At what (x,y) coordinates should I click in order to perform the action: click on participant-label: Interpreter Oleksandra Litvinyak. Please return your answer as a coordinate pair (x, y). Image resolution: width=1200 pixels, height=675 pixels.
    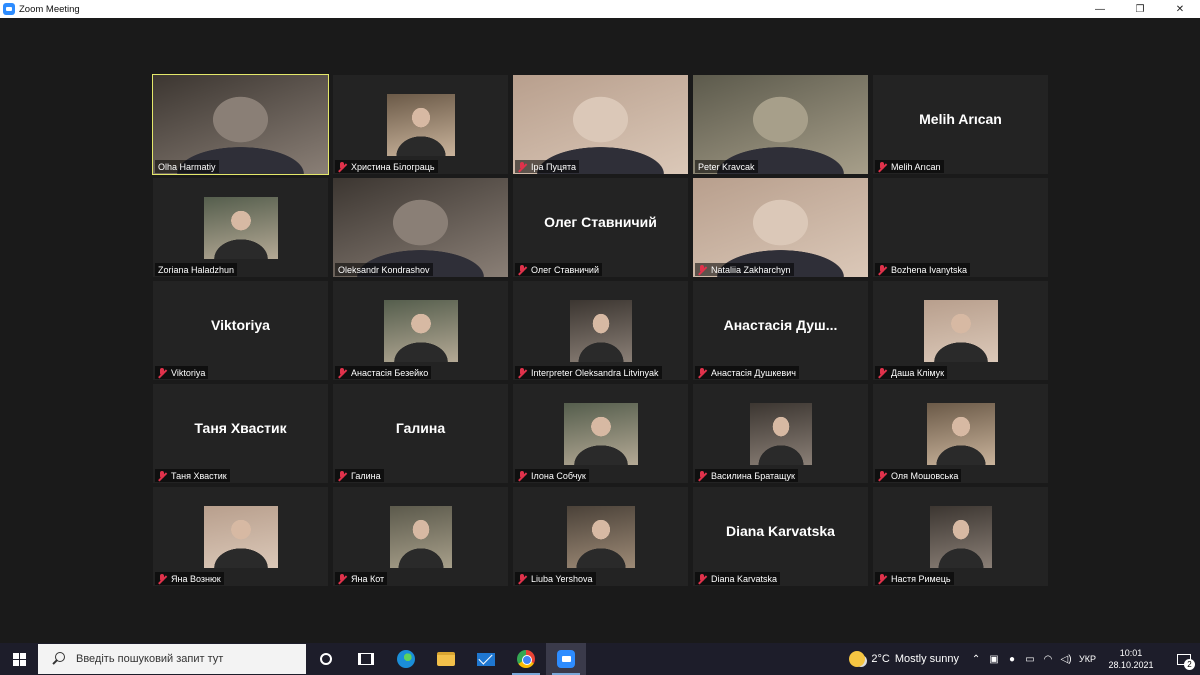
    Looking at the image, I should click on (588, 372).